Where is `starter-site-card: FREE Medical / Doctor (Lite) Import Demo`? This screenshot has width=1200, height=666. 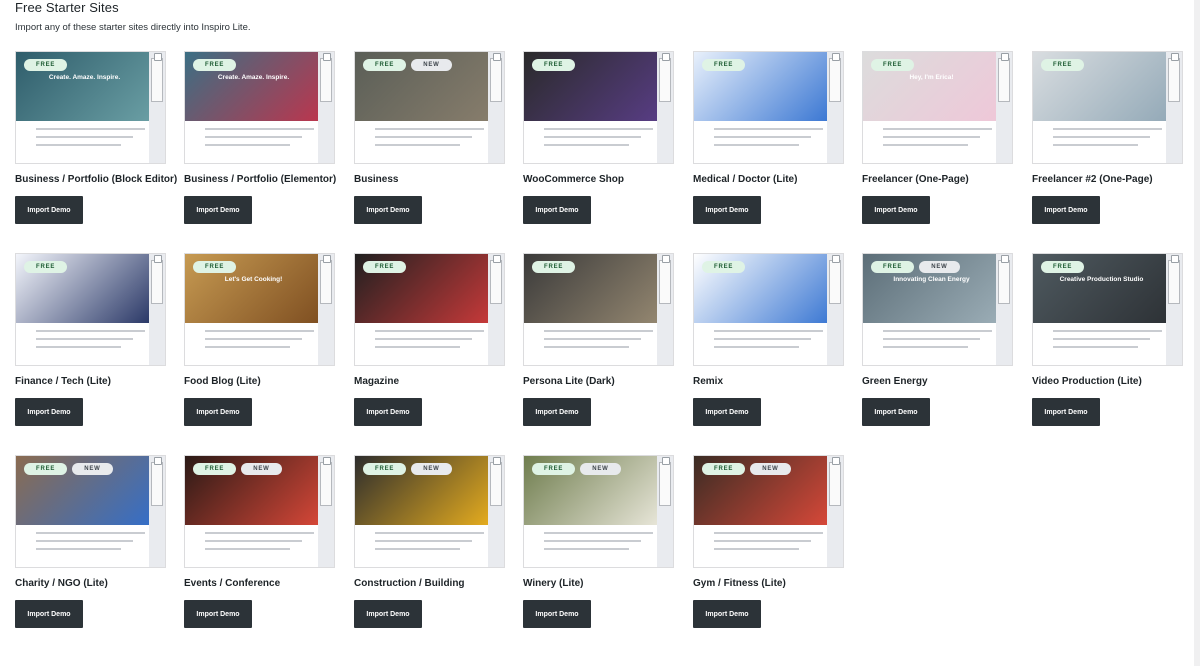 starter-site-card: FREE Medical / Doctor (Lite) Import Demo is located at coordinates (768, 137).